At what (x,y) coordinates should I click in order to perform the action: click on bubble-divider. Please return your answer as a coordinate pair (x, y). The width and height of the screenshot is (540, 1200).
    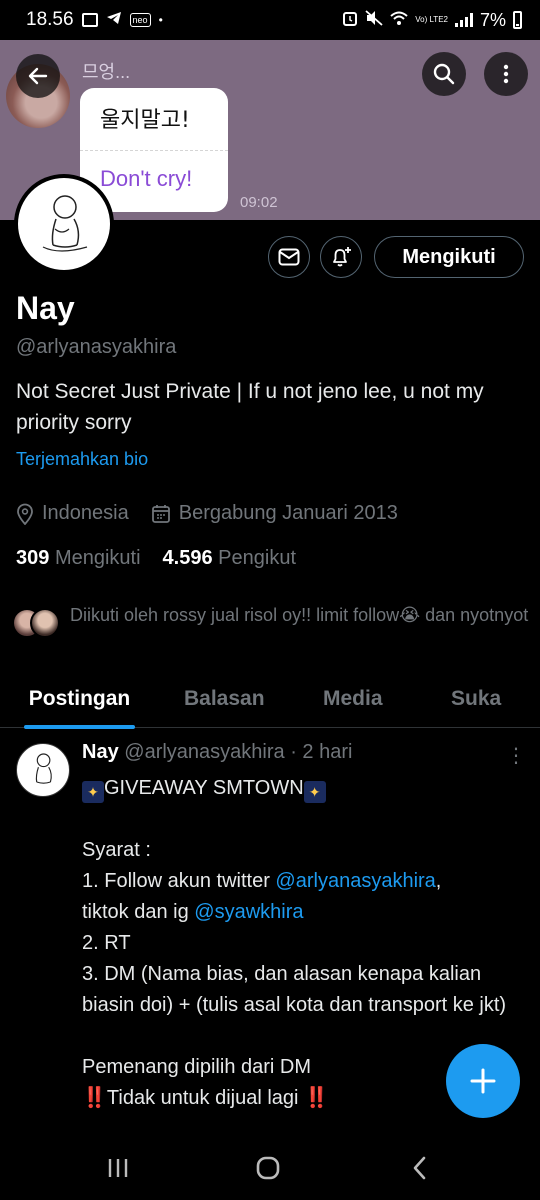
    Looking at the image, I should click on (154, 150).